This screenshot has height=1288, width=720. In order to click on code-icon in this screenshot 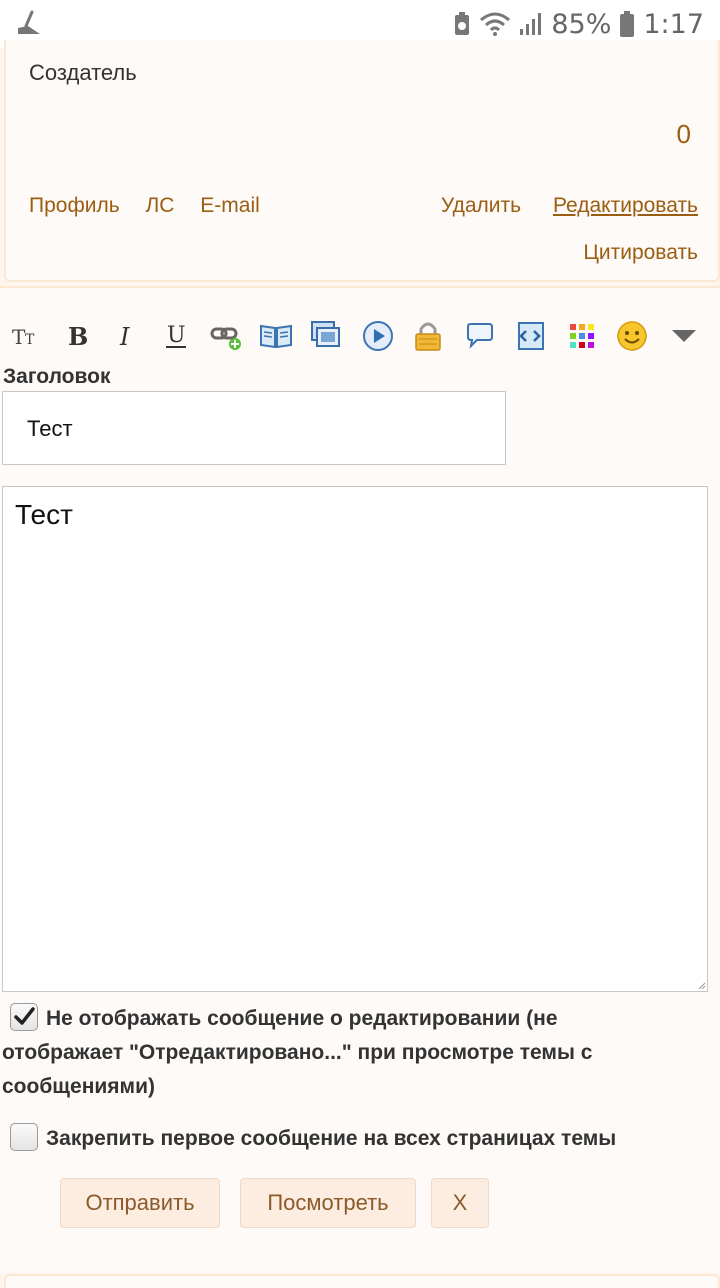, I will do `click(530, 336)`.